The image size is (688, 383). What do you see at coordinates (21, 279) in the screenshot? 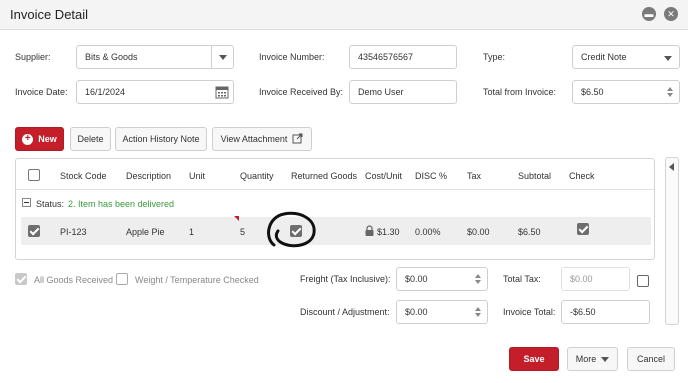
I see `all-goods-received-checkbox` at bounding box center [21, 279].